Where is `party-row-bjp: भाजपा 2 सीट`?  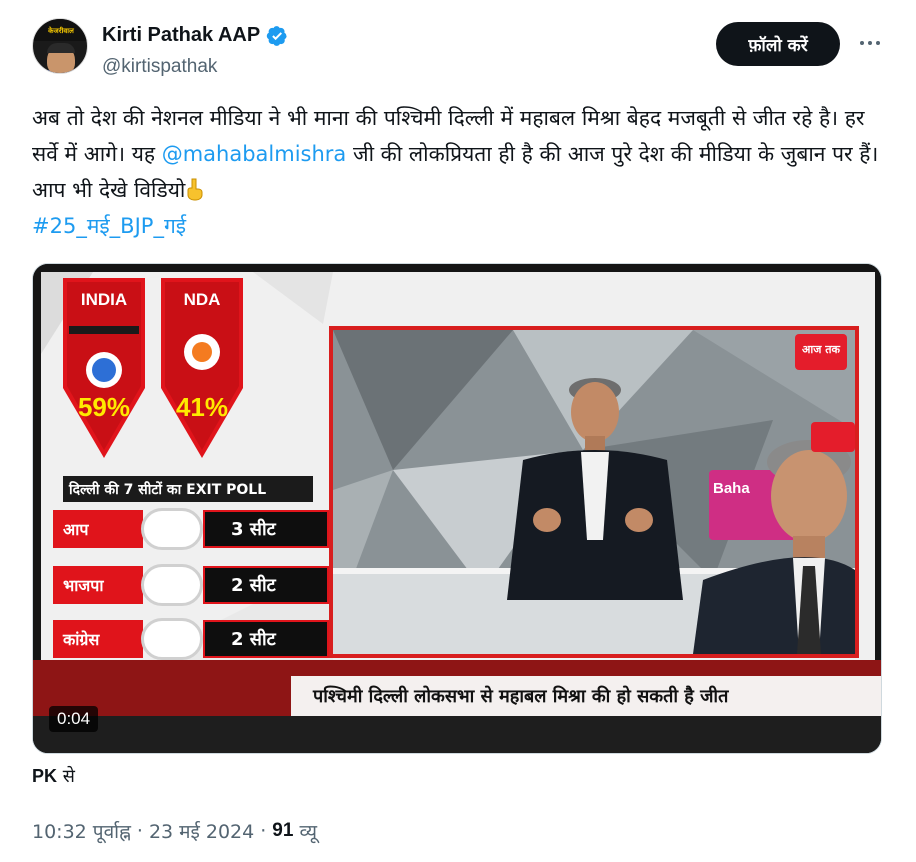 party-row-bjp: भाजपा 2 सीट is located at coordinates (197, 585).